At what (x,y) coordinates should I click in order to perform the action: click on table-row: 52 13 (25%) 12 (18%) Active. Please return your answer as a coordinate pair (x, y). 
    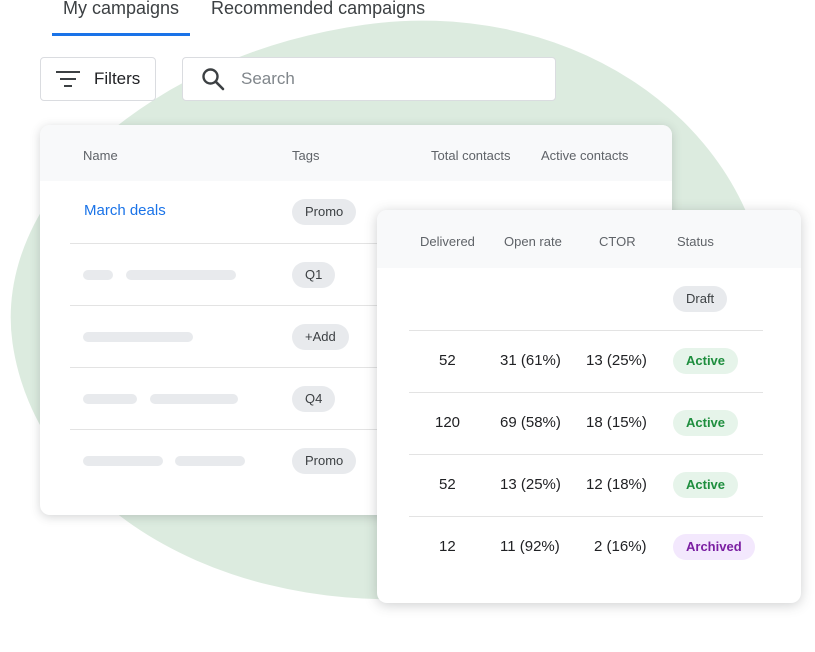
    Looking at the image, I should click on (586, 485).